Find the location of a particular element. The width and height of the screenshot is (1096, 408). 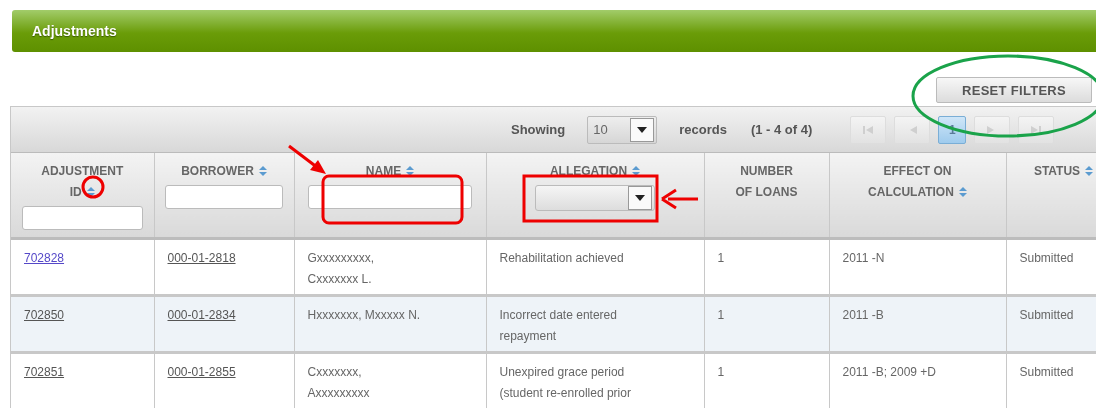

column-label: ALLEGATION is located at coordinates (588, 170).